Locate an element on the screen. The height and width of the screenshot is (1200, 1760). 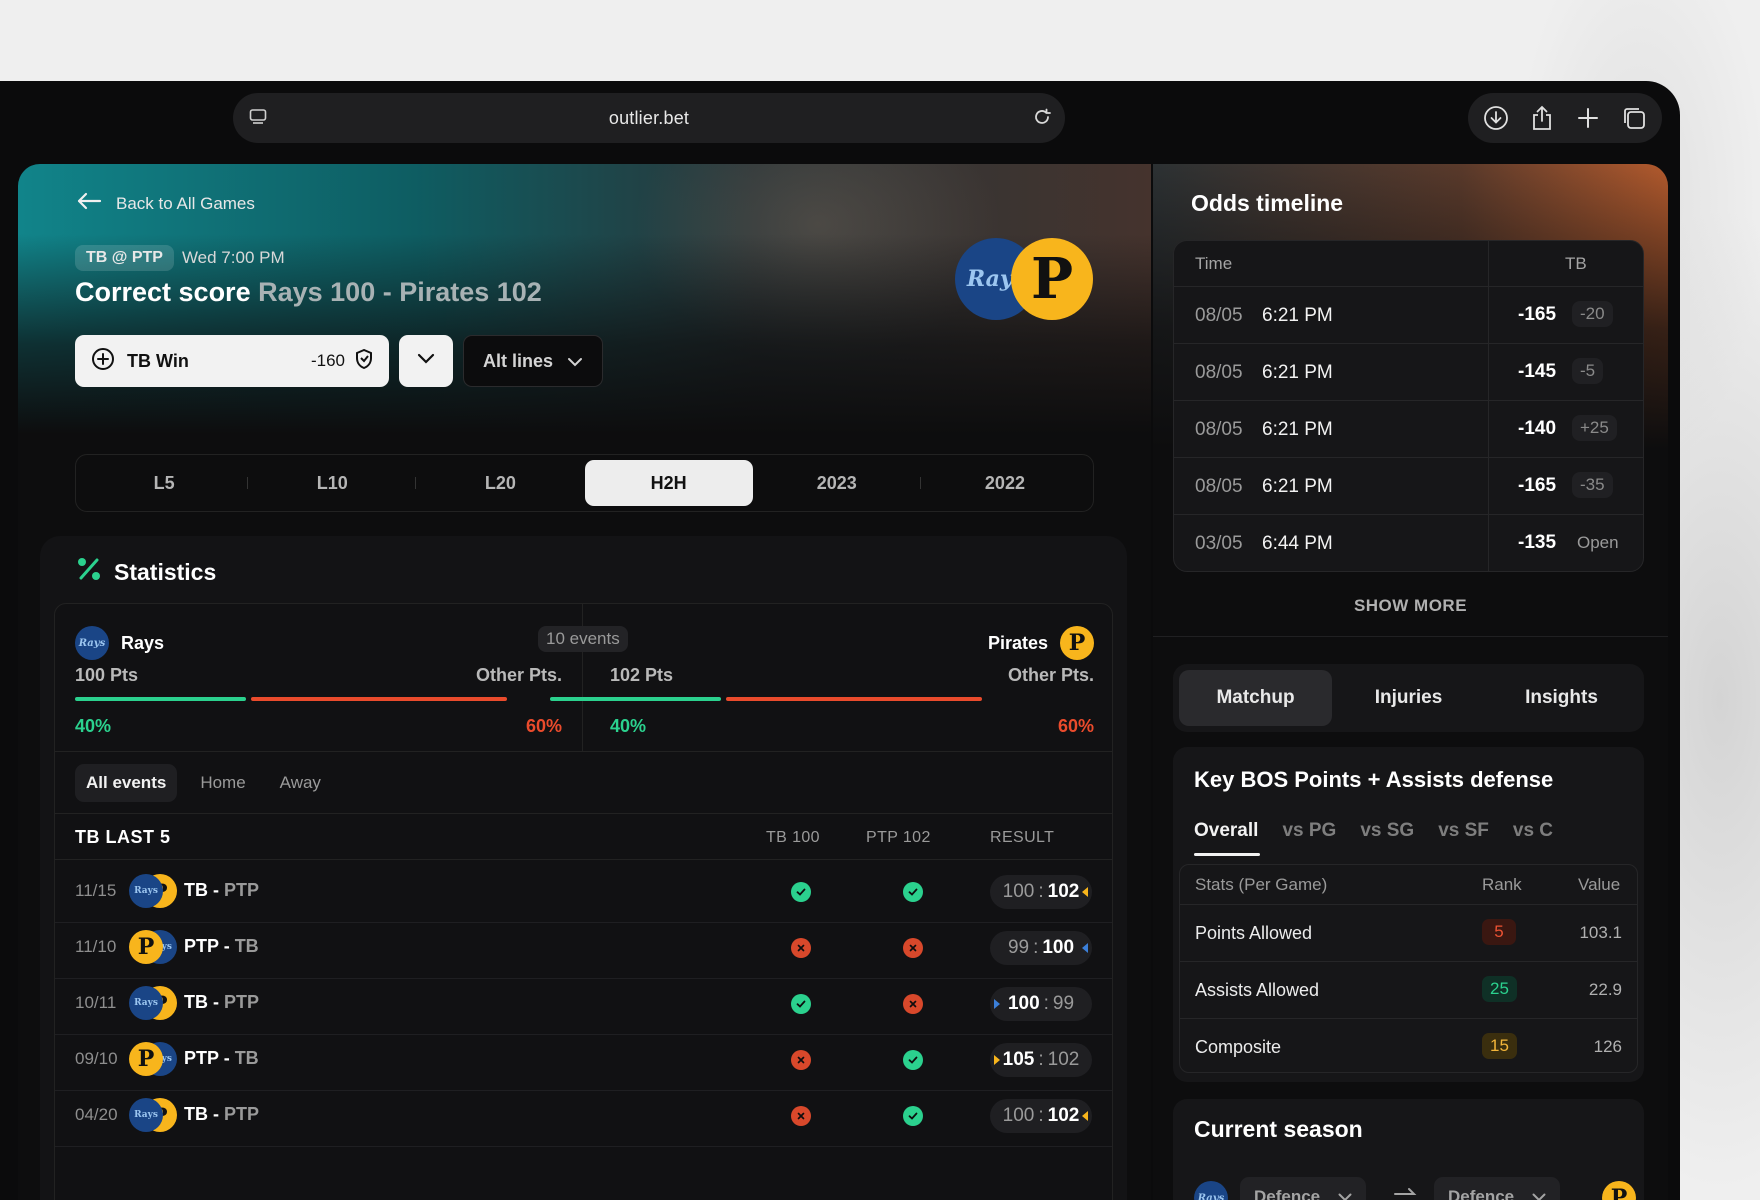
results-table-header: TB LAST 5 TB 100 PTP 102 RESULT is located at coordinates (583, 837).